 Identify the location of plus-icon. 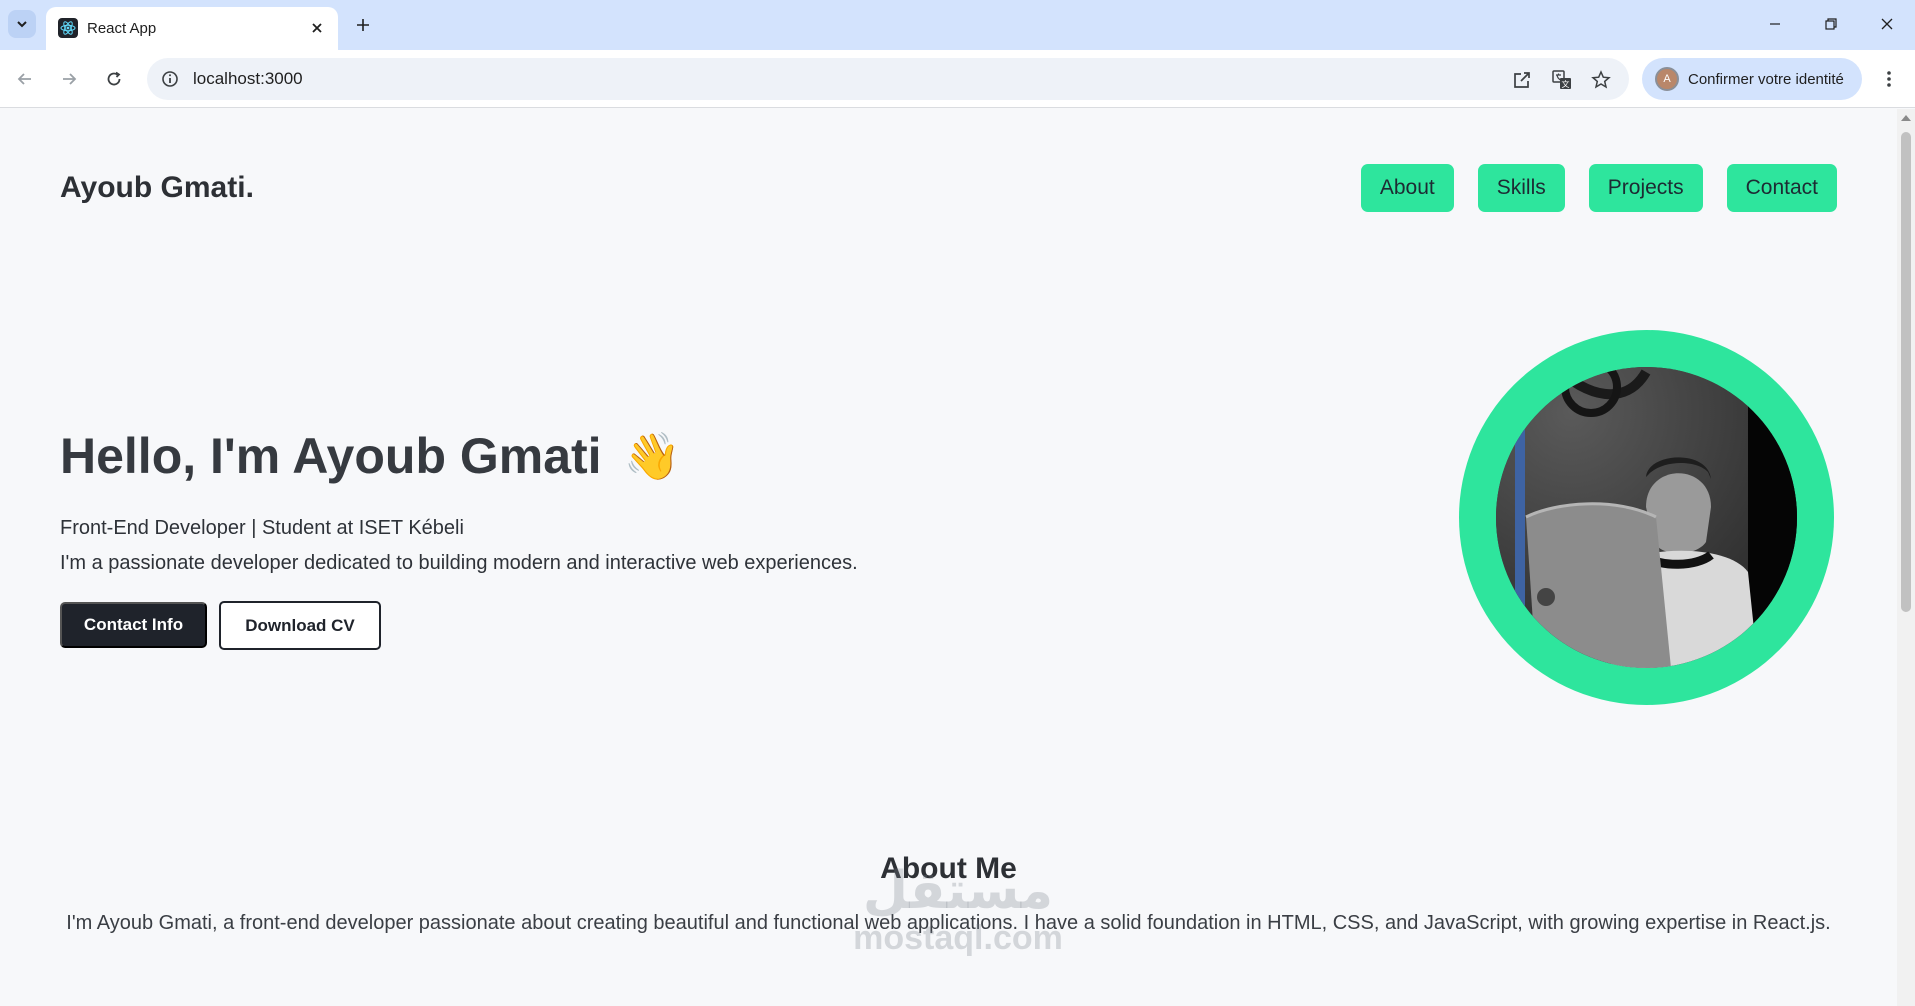
(363, 25).